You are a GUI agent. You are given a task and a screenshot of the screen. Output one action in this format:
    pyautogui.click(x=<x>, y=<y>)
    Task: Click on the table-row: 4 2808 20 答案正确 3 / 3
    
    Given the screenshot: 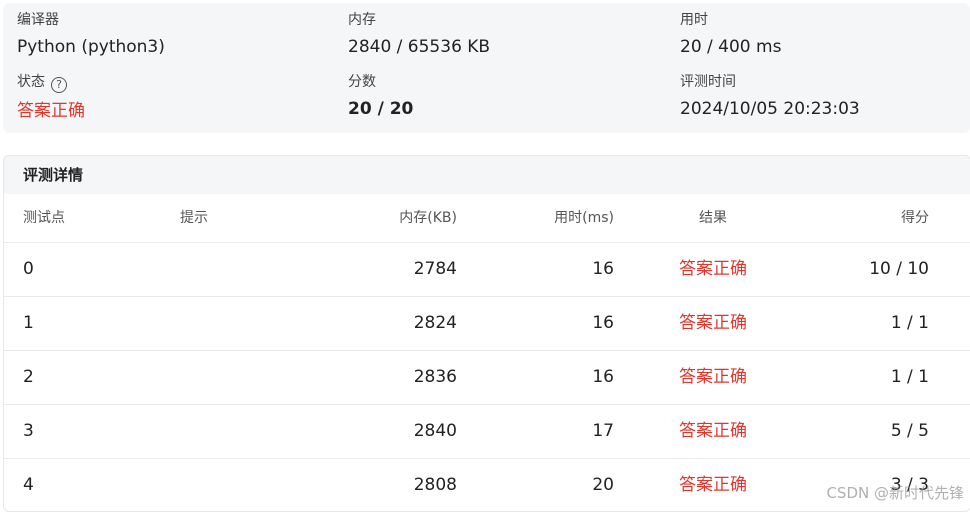 What is the action you would take?
    pyautogui.click(x=487, y=485)
    